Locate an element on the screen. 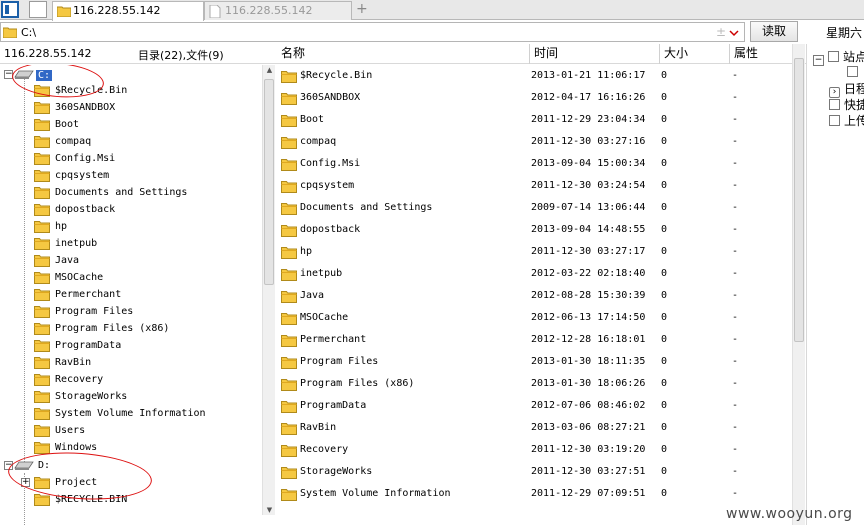 This screenshot has width=864, height=525. panel-item-label: 上传 is located at coordinates (854, 121).